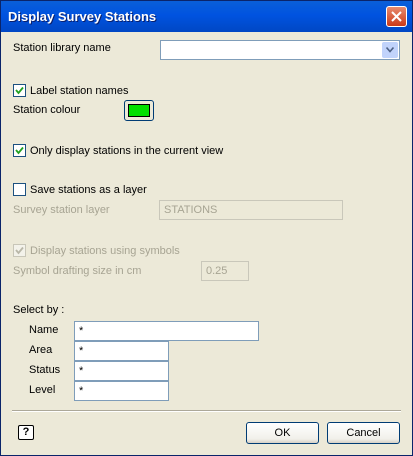 The image size is (413, 456). Describe the element at coordinates (206, 16) in the screenshot. I see `title-bar: Display Survey Stations` at that location.